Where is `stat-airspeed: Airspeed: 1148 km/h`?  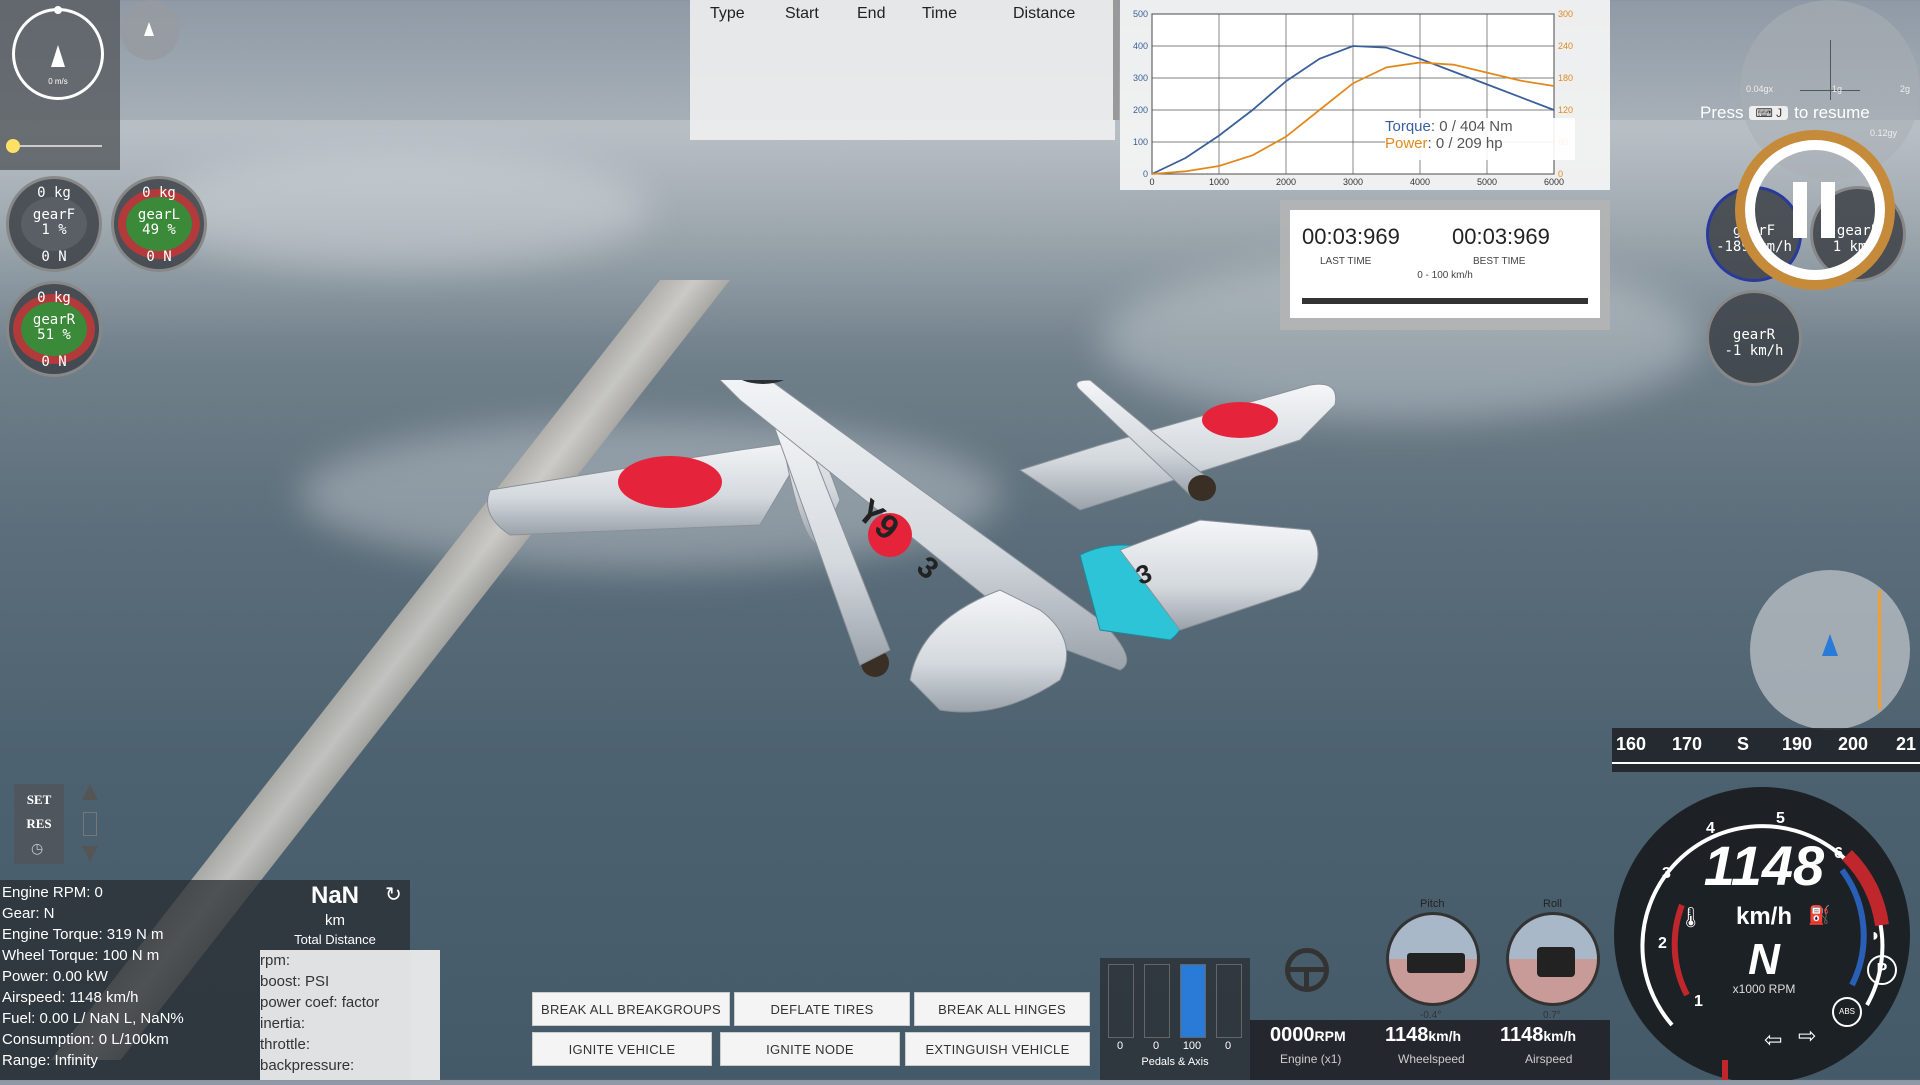
stat-airspeed: Airspeed: 1148 km/h is located at coordinates (70, 997).